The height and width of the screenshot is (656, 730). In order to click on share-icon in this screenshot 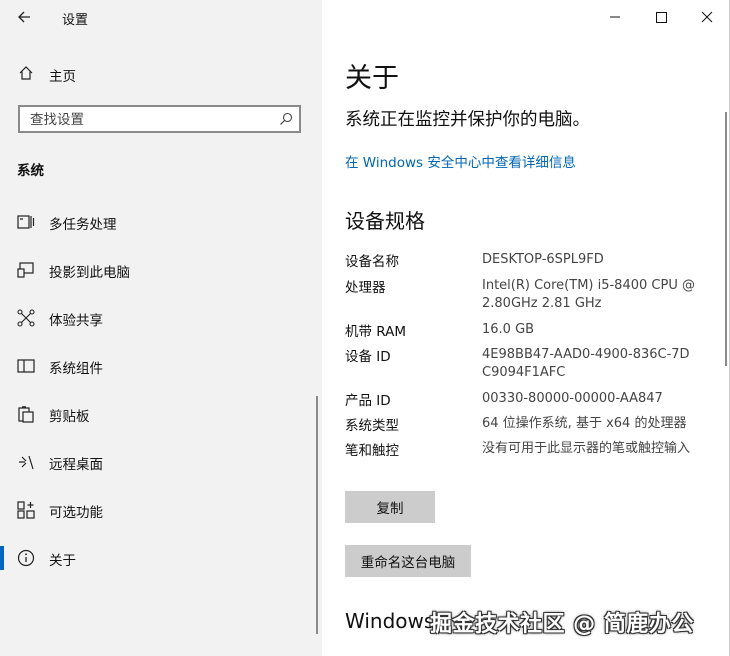, I will do `click(26, 318)`.